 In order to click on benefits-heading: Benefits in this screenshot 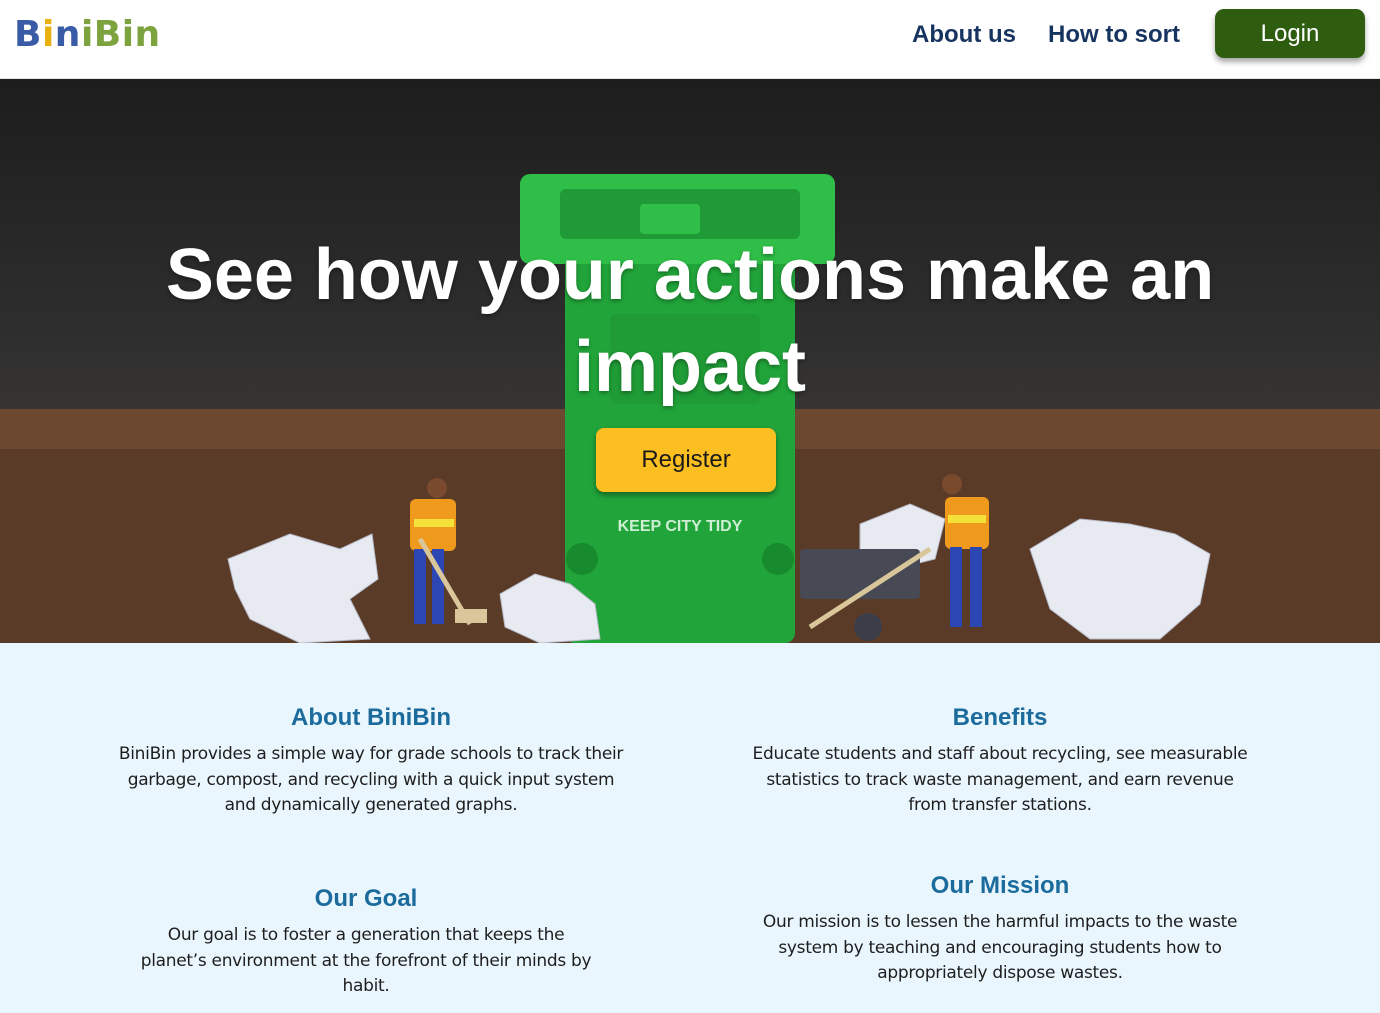, I will do `click(1000, 717)`.